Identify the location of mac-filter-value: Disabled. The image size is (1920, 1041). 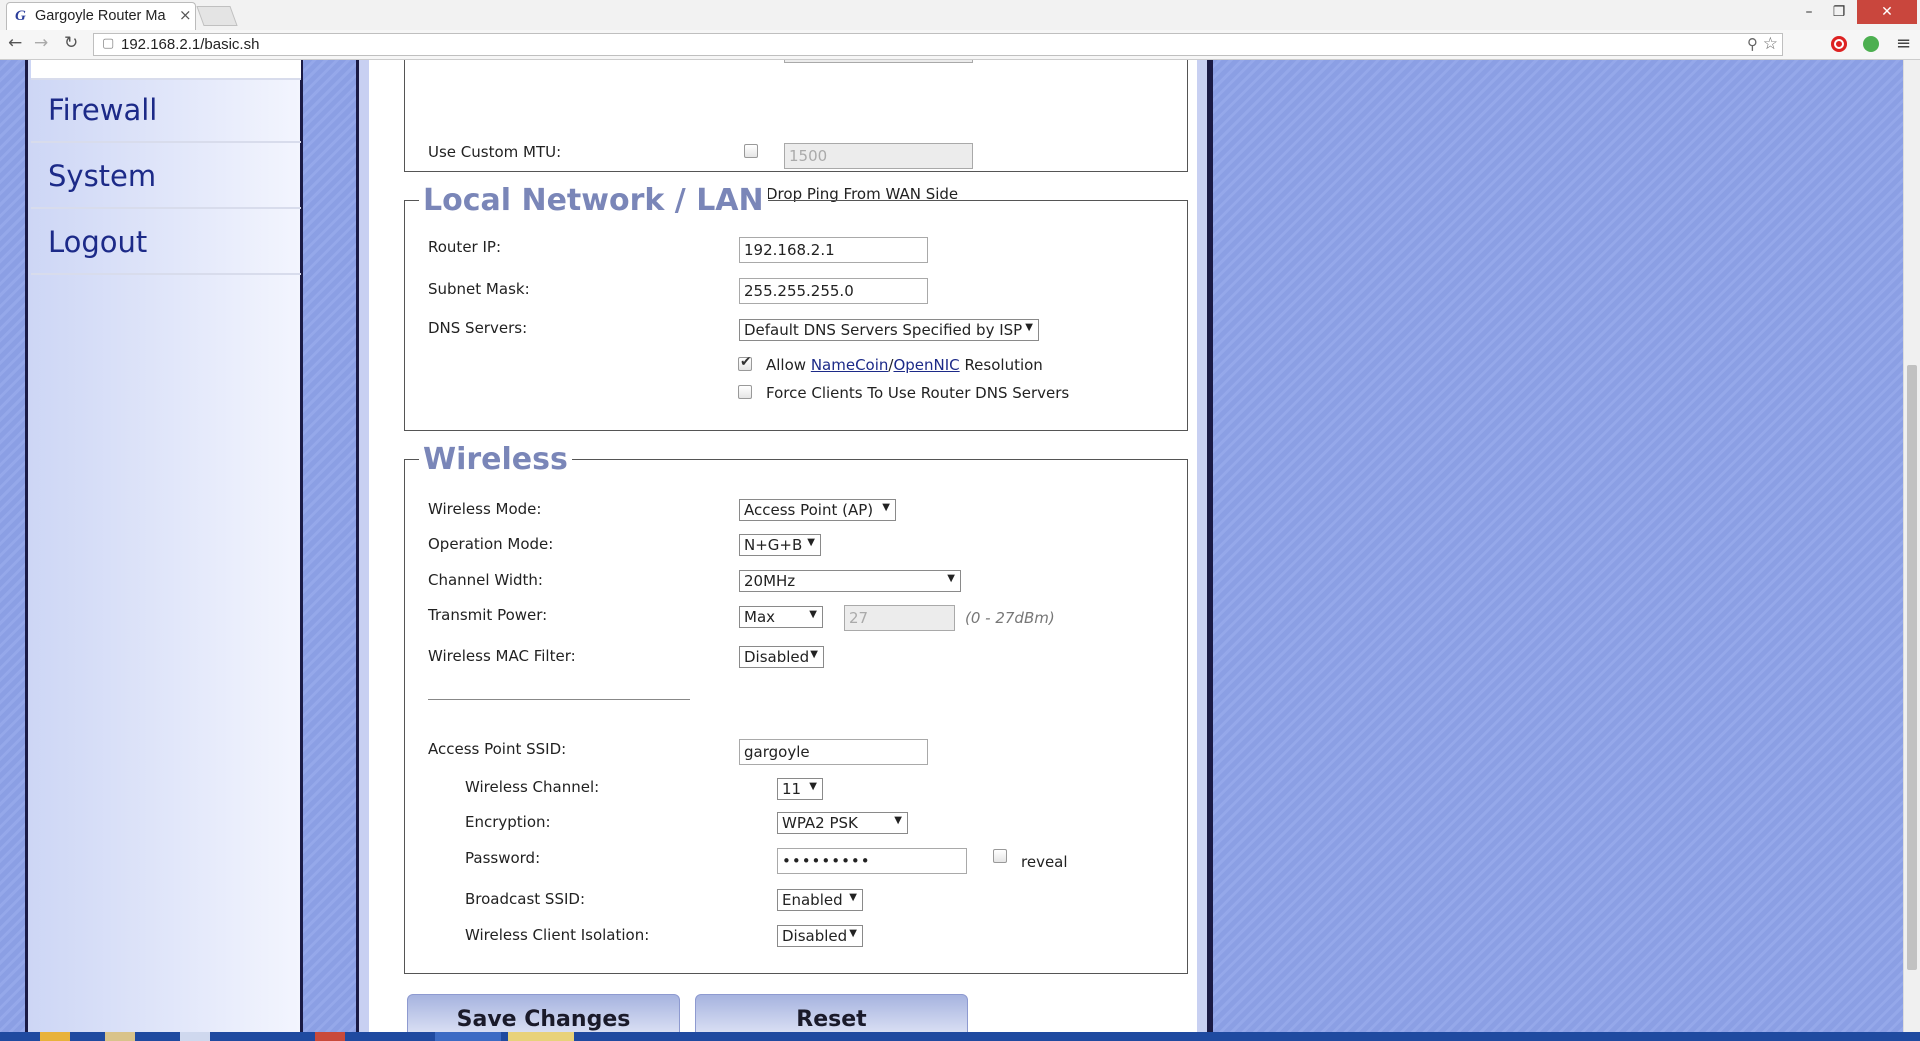
(777, 657).